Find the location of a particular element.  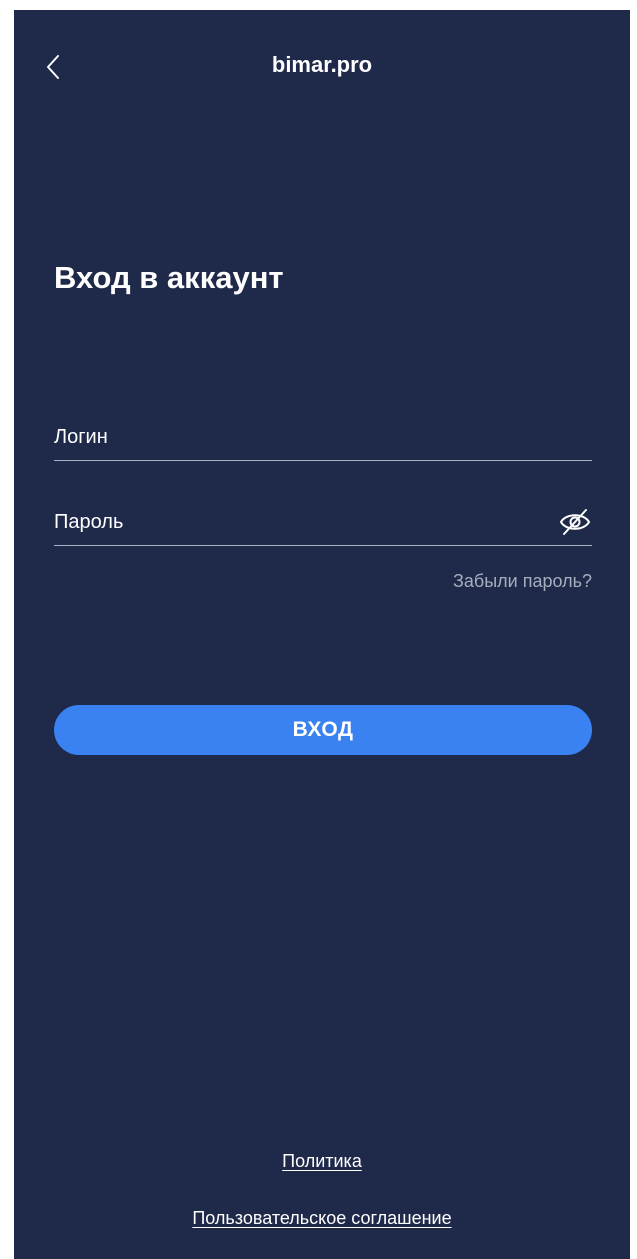

login-field is located at coordinates (323, 437).